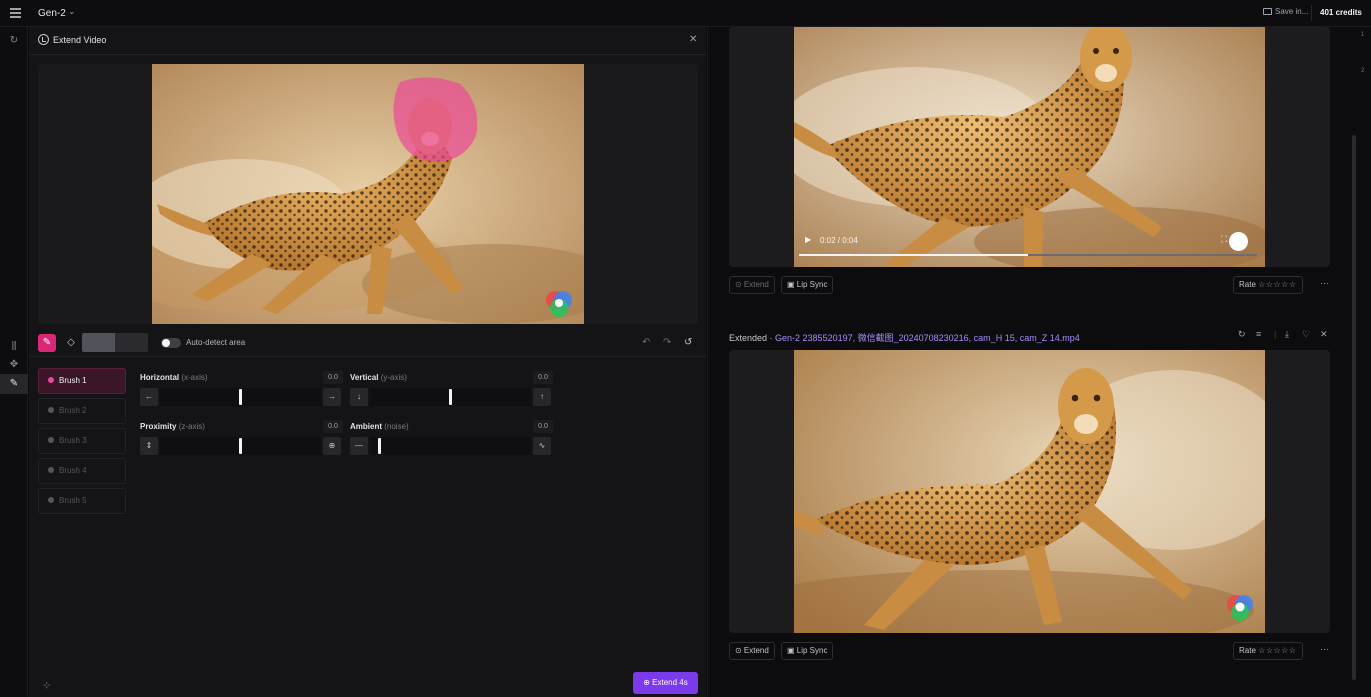 This screenshot has height=697, width=1371. What do you see at coordinates (1287, 334) in the screenshot?
I see `download-icon: ⤓` at bounding box center [1287, 334].